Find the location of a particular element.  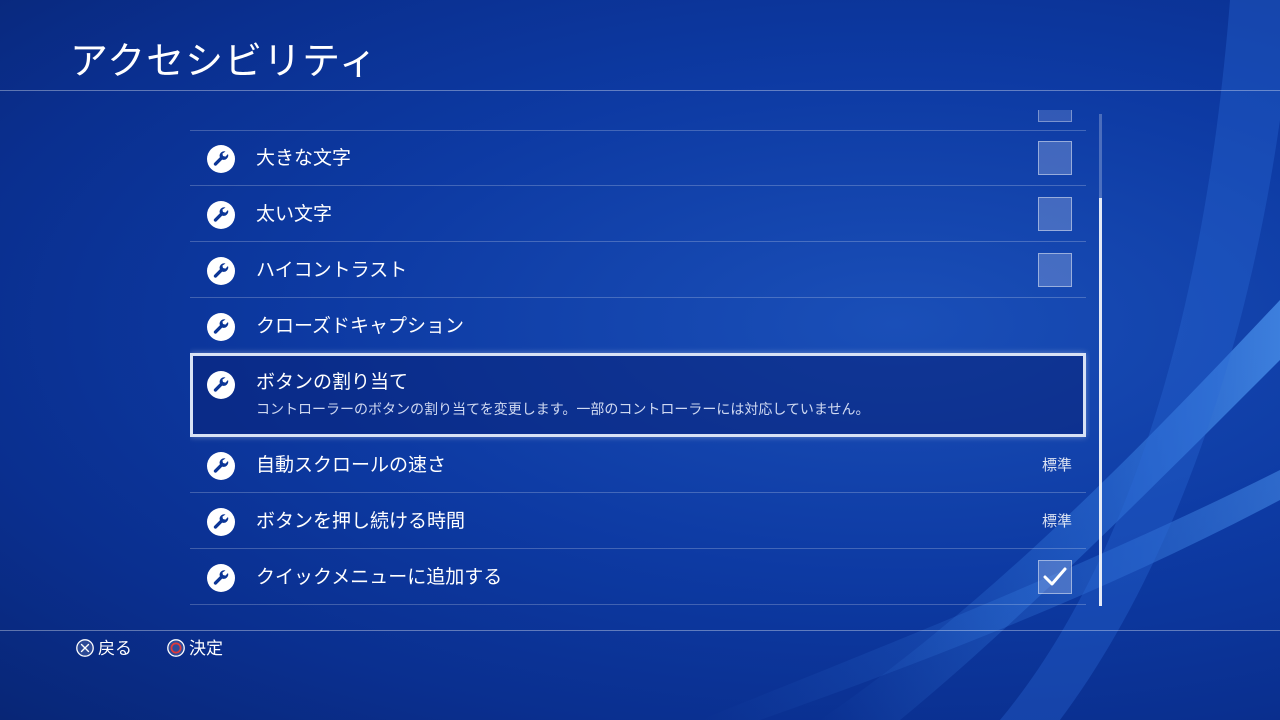

setting-row-bold-text: 太い文字 is located at coordinates (638, 214).